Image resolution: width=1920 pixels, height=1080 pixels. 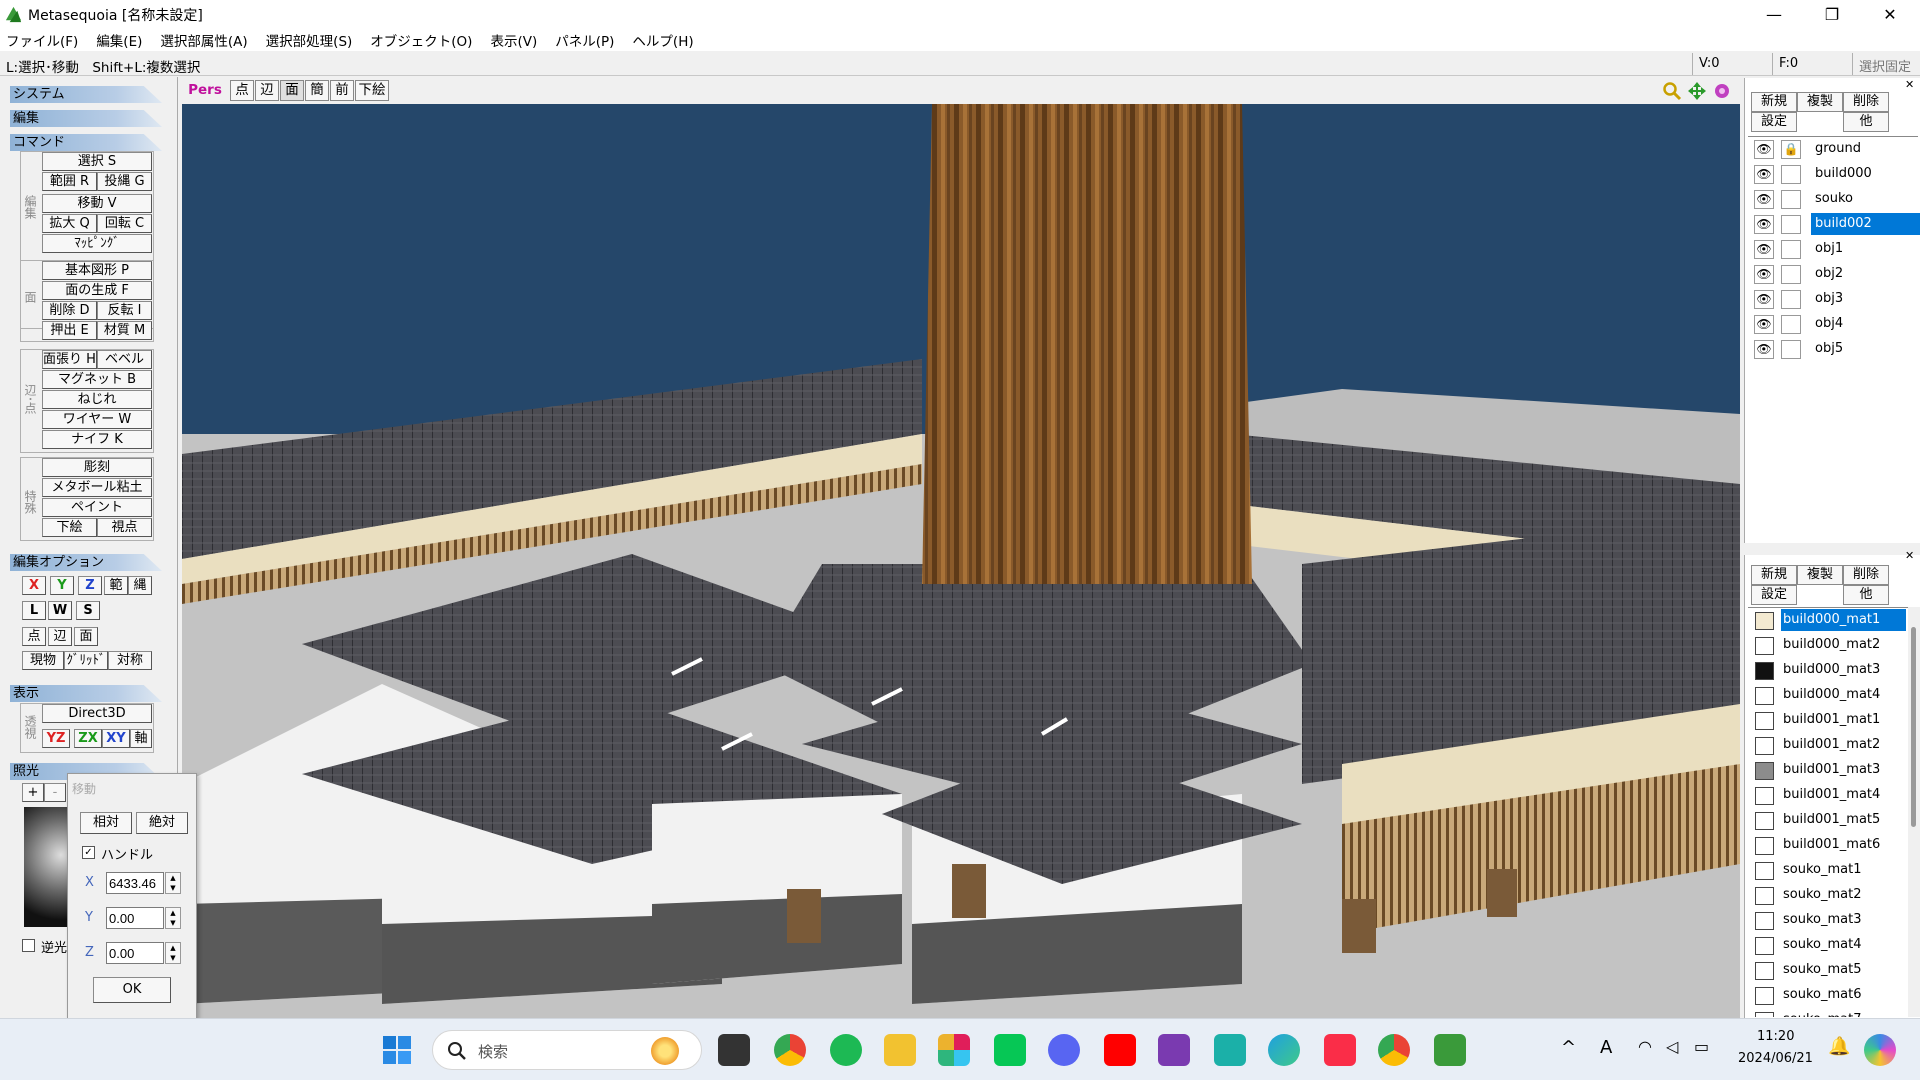 I want to click on object-copy-button: 複製, so click(x=1820, y=102).